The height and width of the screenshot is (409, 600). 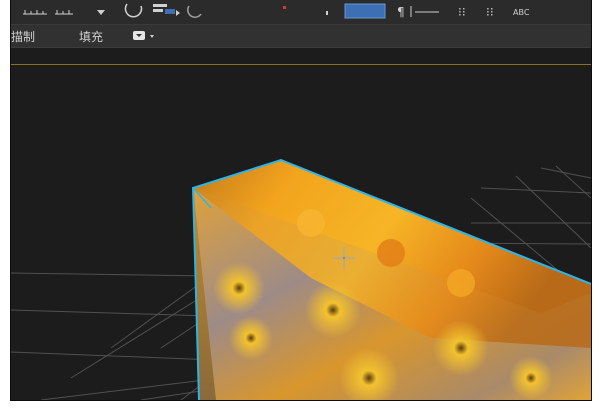 I want to click on fill-label: 填充, so click(x=91, y=36).